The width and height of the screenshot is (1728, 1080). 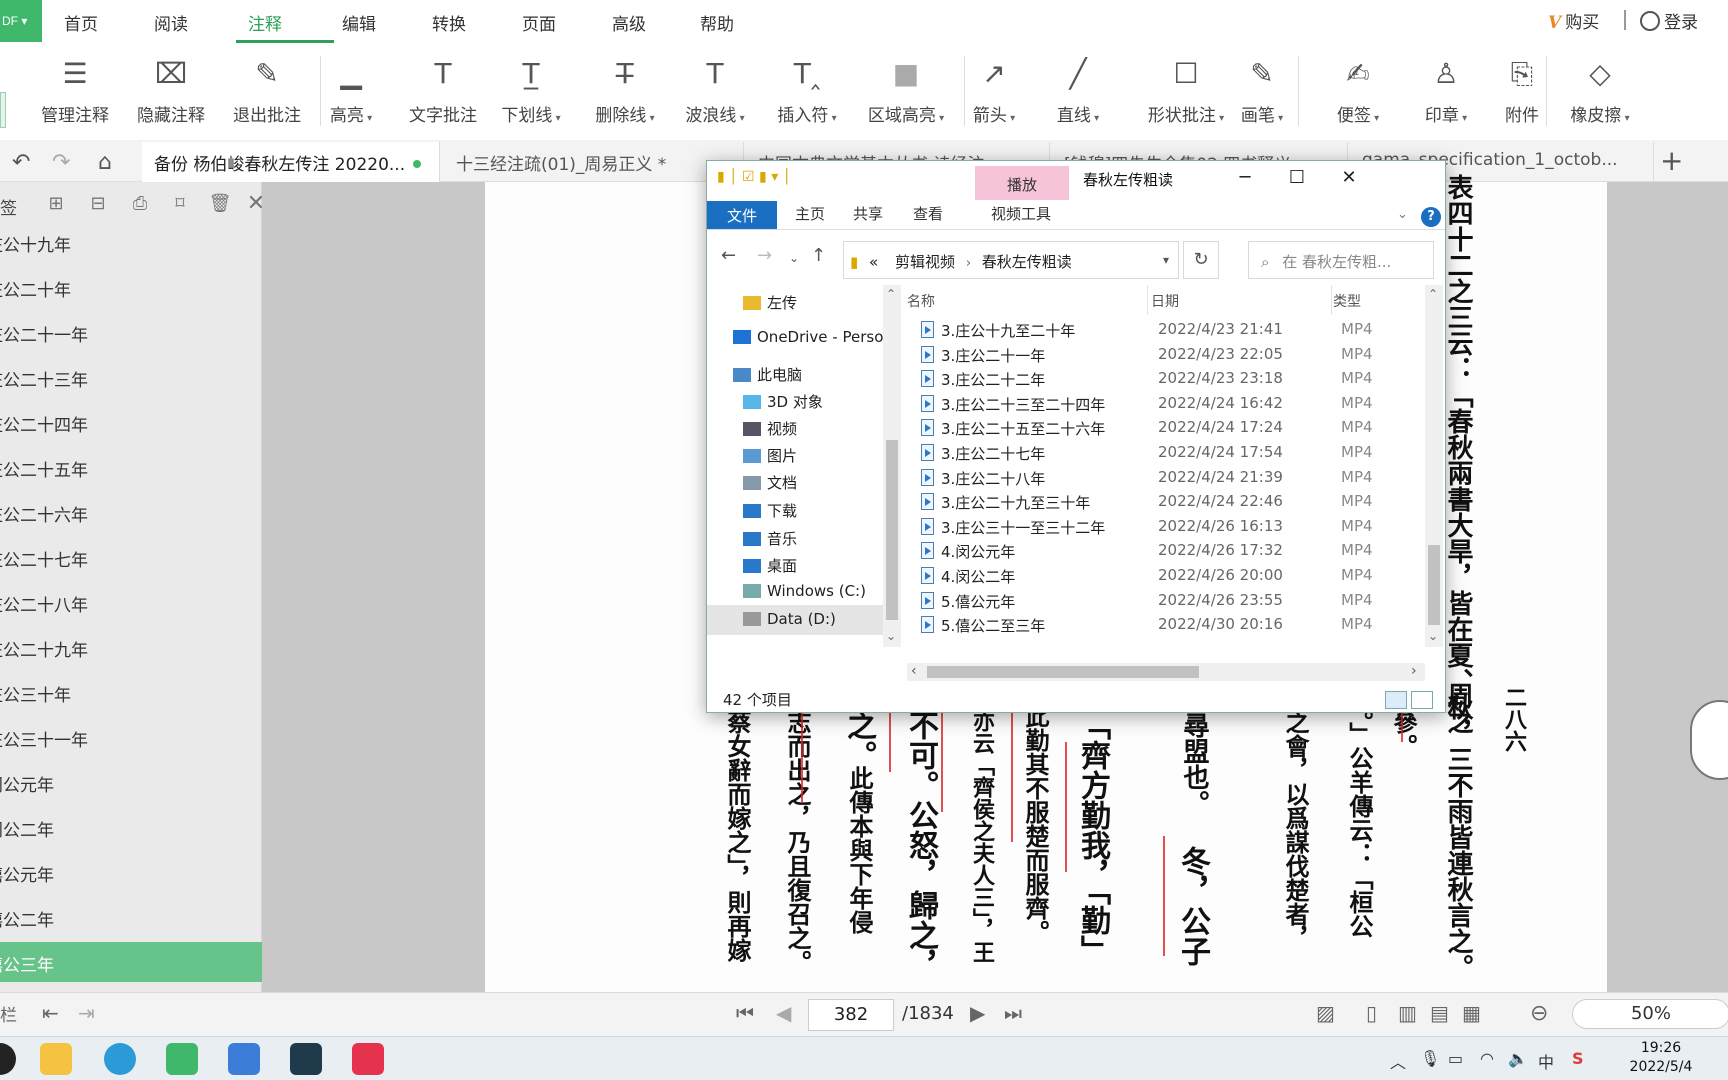 What do you see at coordinates (171, 22) in the screenshot?
I see `menu-item: 阅读` at bounding box center [171, 22].